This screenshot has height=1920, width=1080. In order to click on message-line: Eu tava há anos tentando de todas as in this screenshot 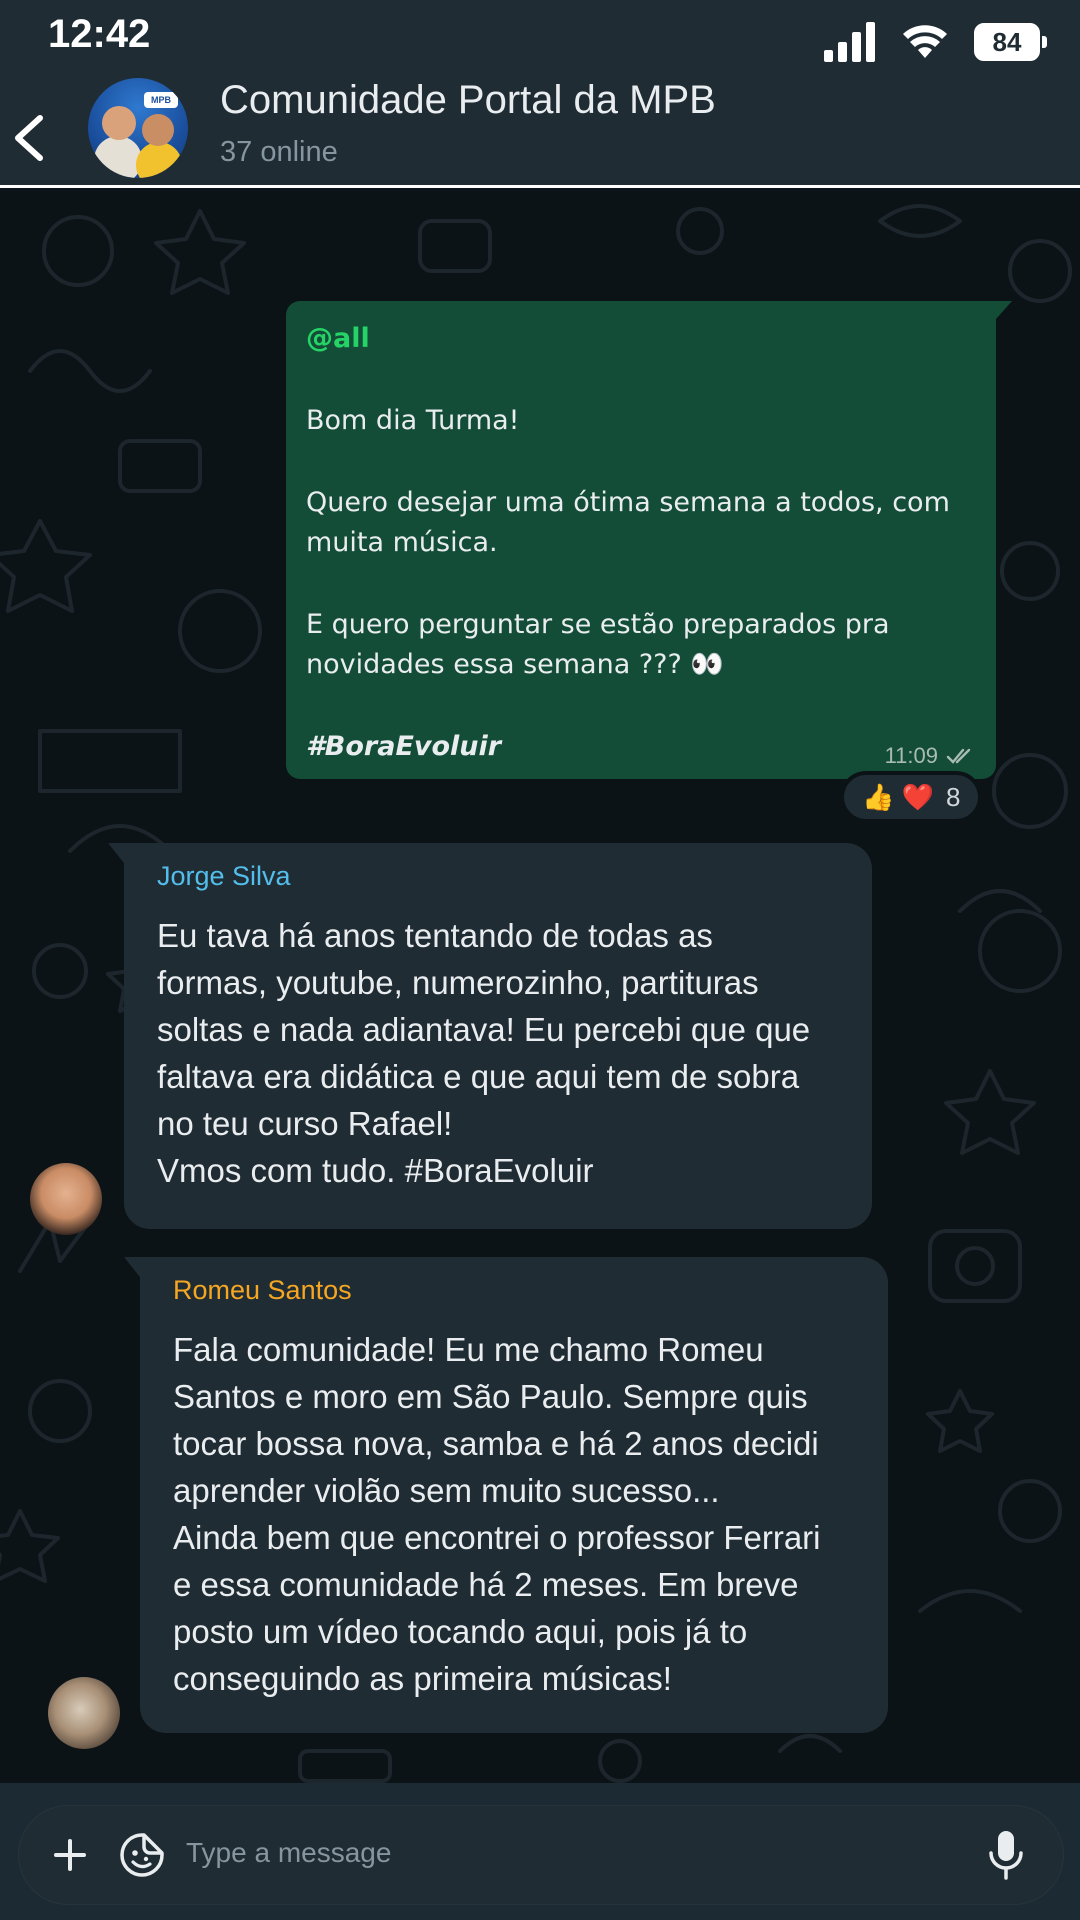, I will do `click(435, 935)`.